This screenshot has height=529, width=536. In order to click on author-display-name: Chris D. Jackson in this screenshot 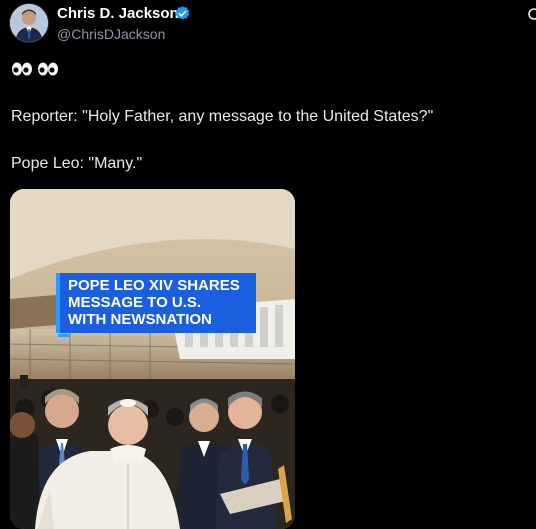, I will do `click(118, 13)`.